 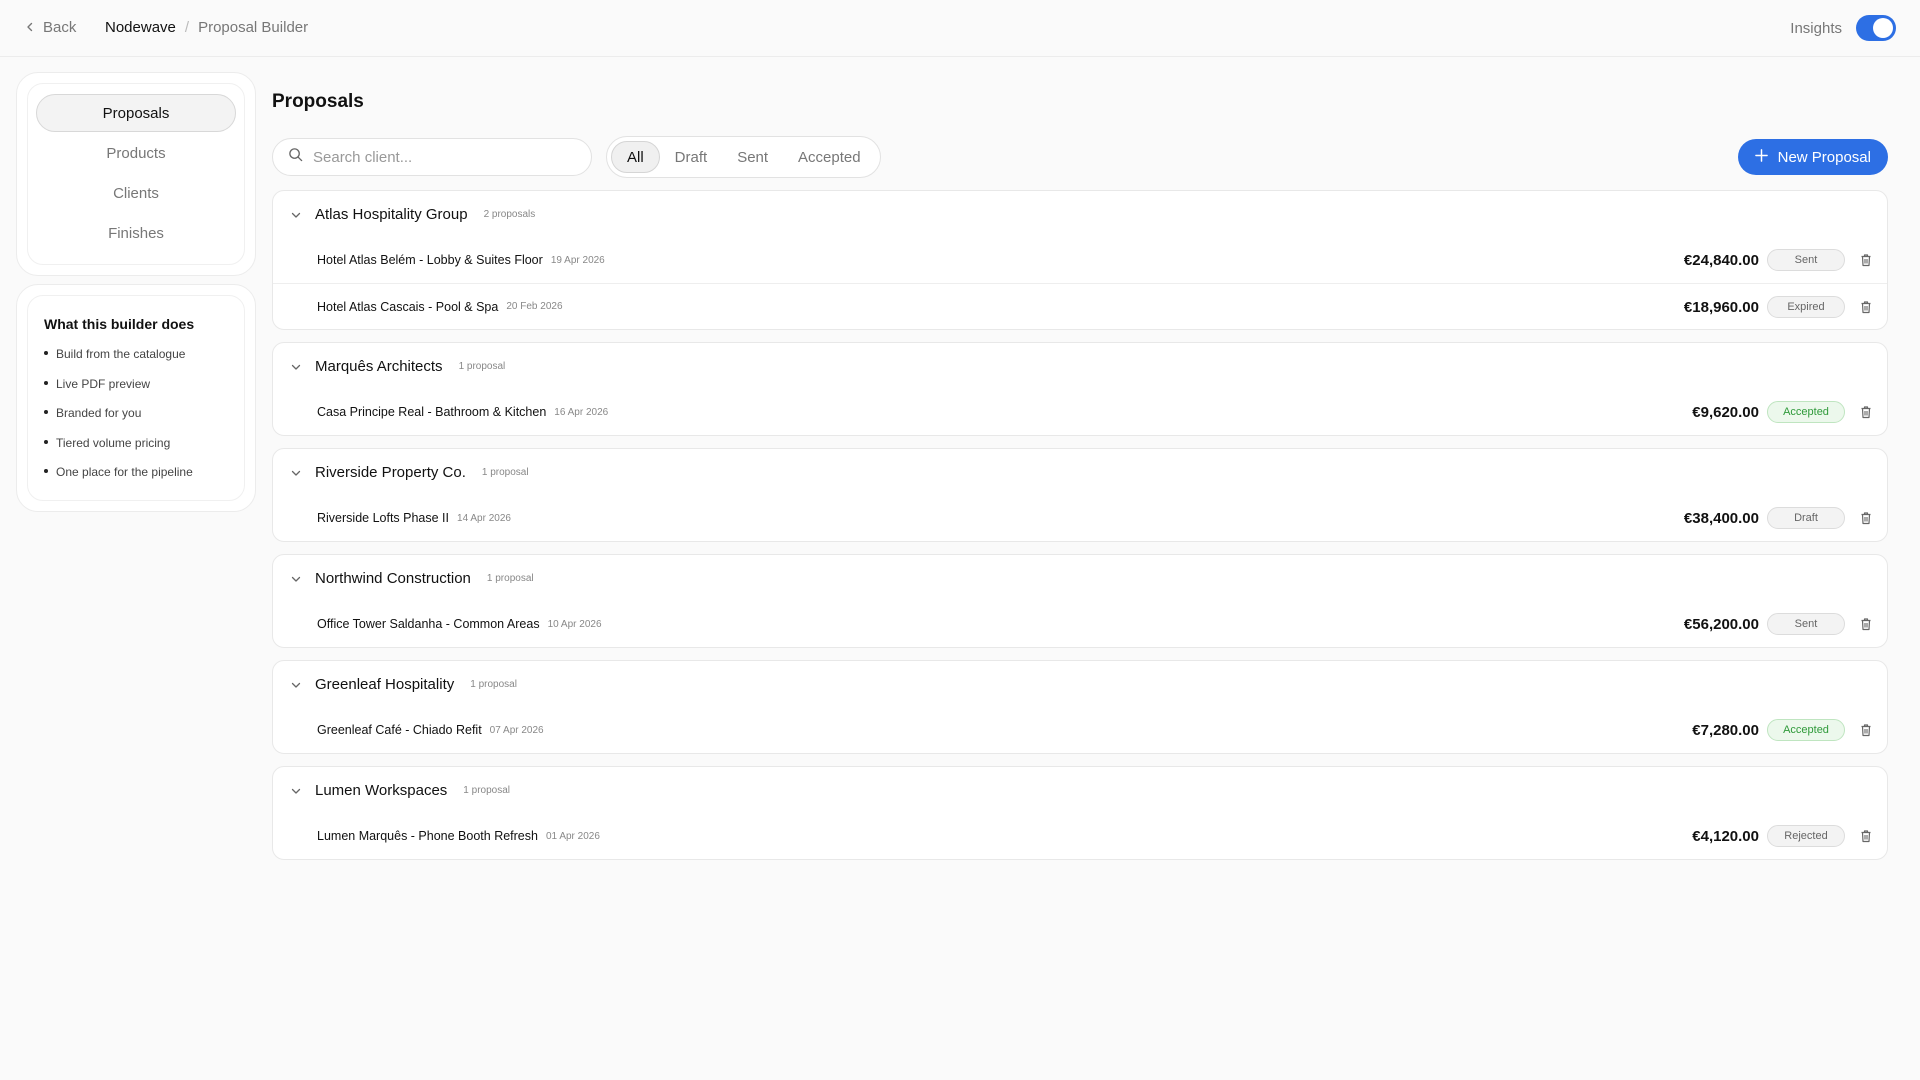 I want to click on sidebar-item-proposals: Proposals, so click(x=136, y=113).